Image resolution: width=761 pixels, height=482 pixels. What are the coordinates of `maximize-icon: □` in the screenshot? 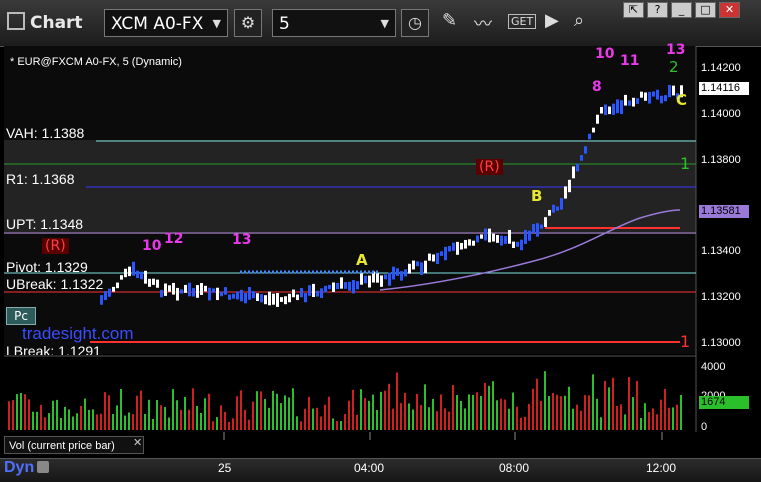 It's located at (705, 10).